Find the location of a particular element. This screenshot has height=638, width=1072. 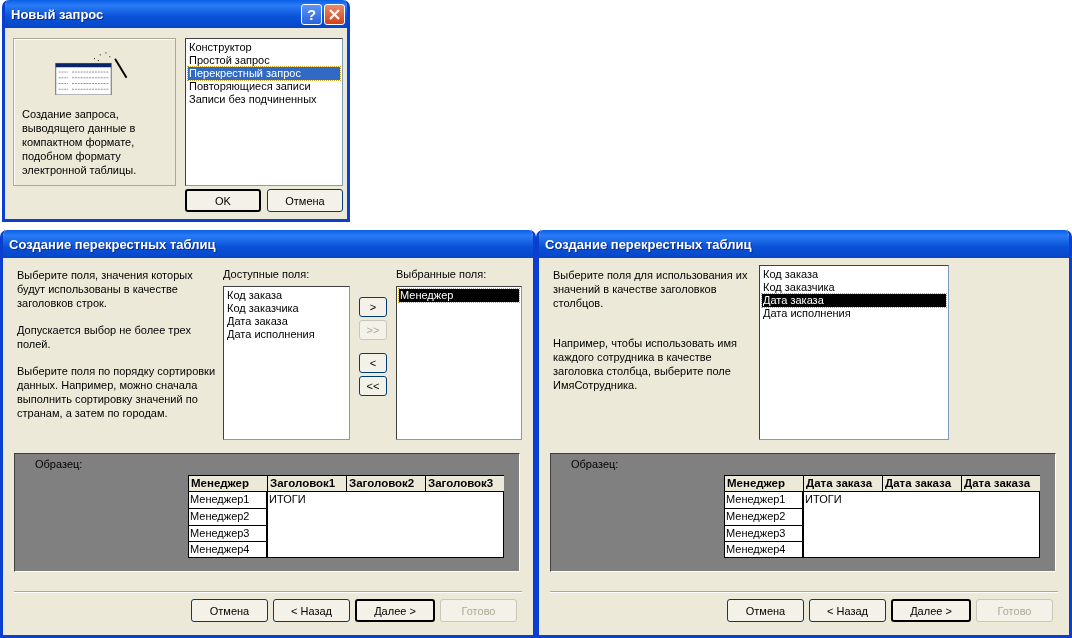

list-label: Доступные поля: is located at coordinates (267, 274).